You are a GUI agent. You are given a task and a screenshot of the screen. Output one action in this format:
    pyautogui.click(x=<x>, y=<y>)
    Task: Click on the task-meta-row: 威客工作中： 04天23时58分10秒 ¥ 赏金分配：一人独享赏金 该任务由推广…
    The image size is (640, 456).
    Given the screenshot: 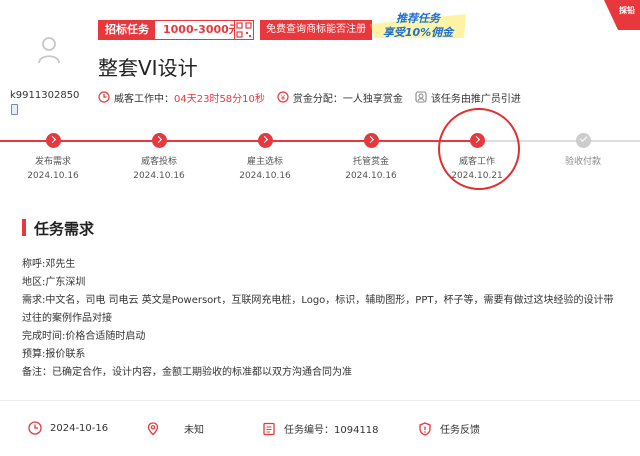 What is the action you would take?
    pyautogui.click(x=309, y=97)
    